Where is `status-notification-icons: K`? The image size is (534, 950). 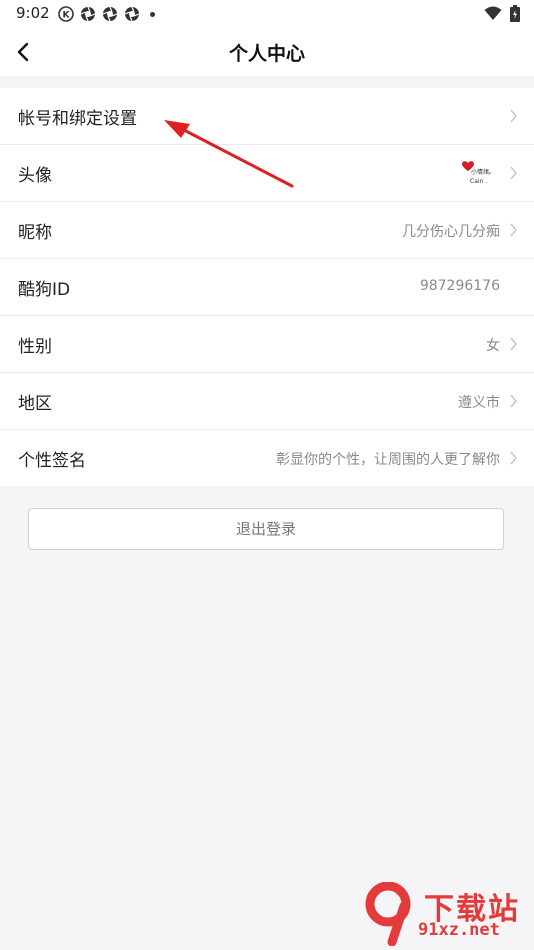
status-notification-icons: K is located at coordinates (106, 14).